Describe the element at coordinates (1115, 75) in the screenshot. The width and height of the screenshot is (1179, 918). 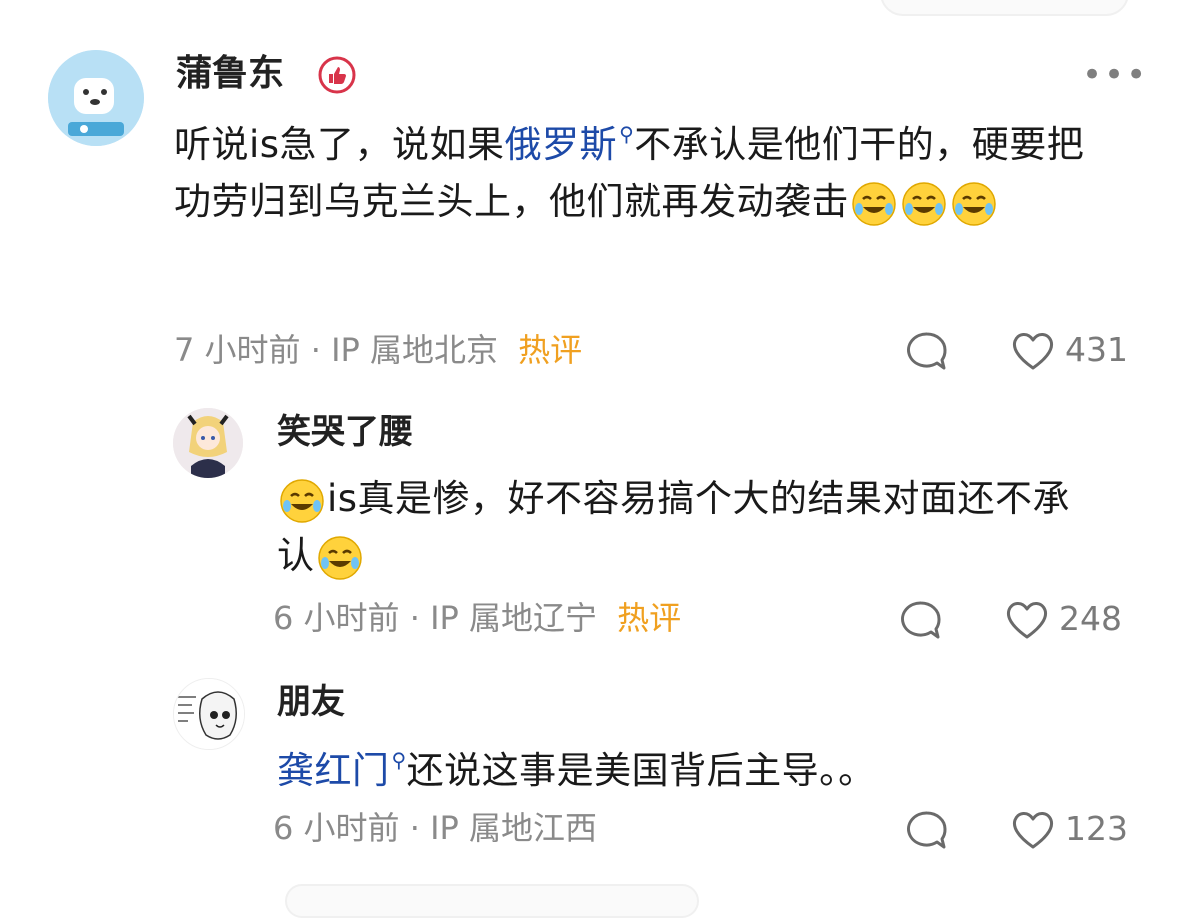
I see `more-dots-icon: •••` at that location.